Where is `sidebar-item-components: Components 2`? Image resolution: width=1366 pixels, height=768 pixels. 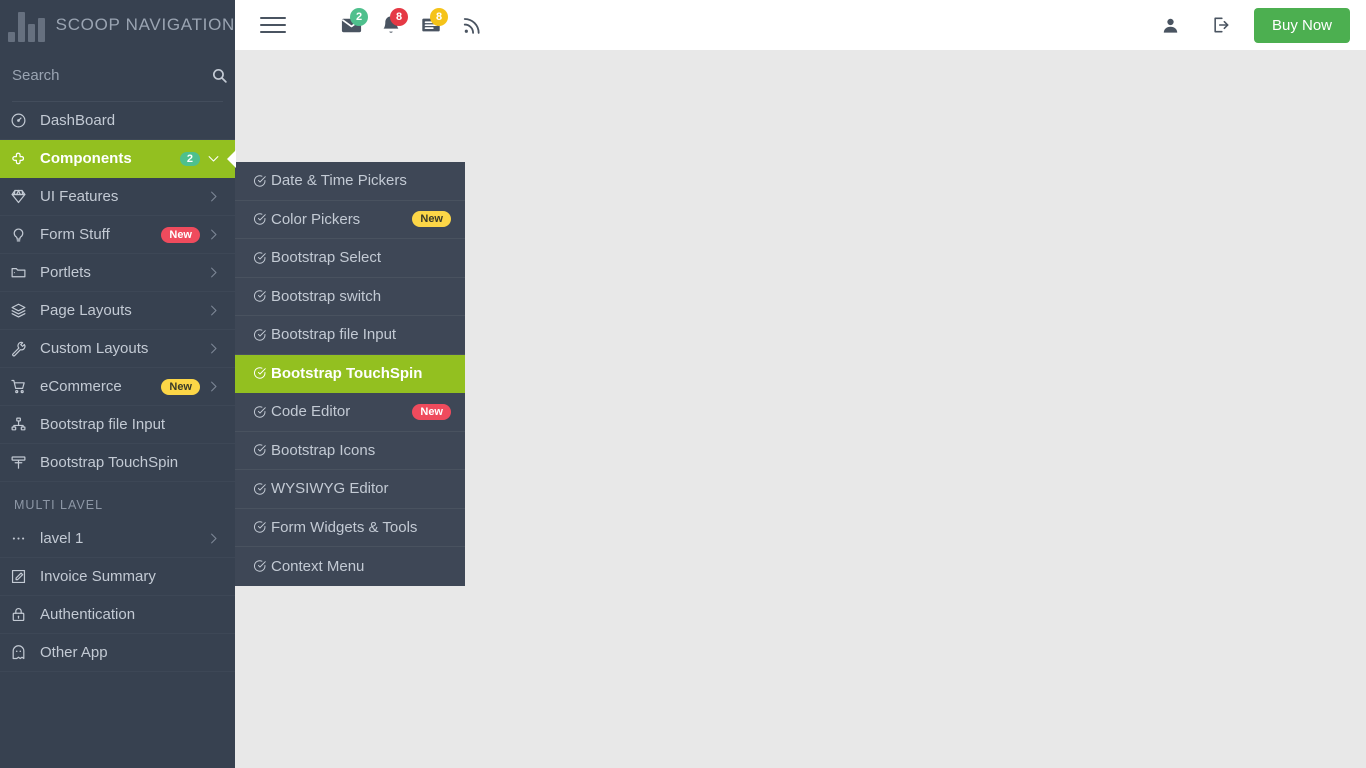 sidebar-item-components: Components 2 is located at coordinates (117, 159).